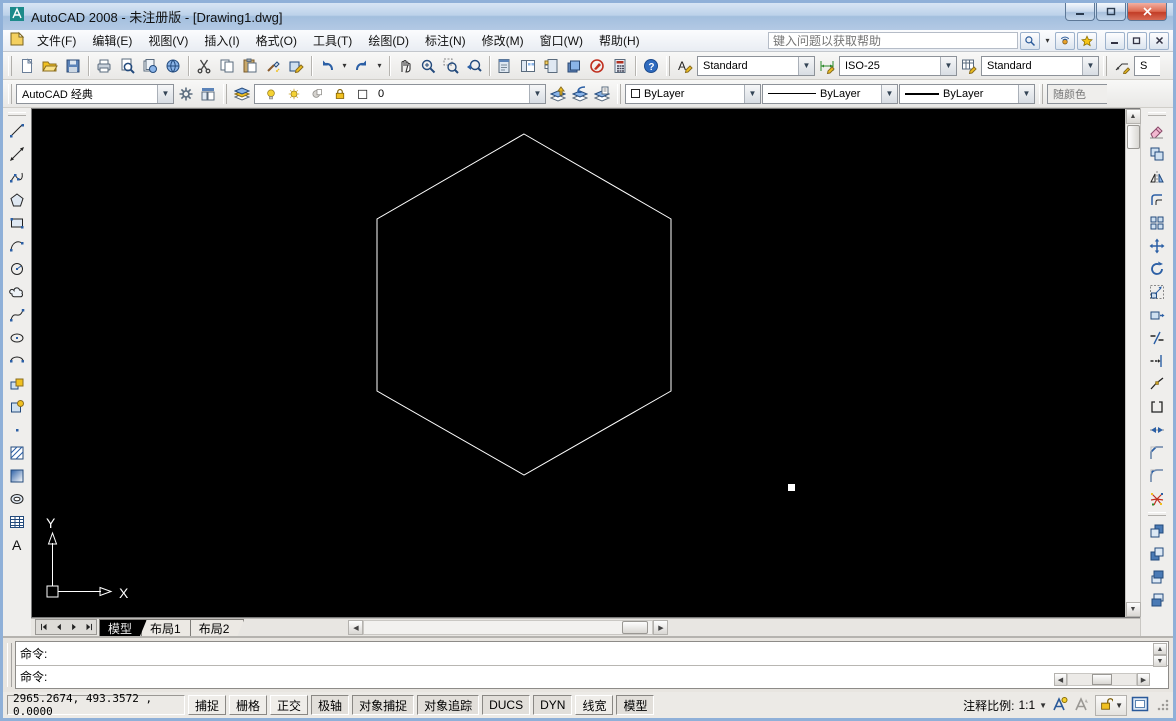  What do you see at coordinates (17, 268) in the screenshot?
I see `circle-icon` at bounding box center [17, 268].